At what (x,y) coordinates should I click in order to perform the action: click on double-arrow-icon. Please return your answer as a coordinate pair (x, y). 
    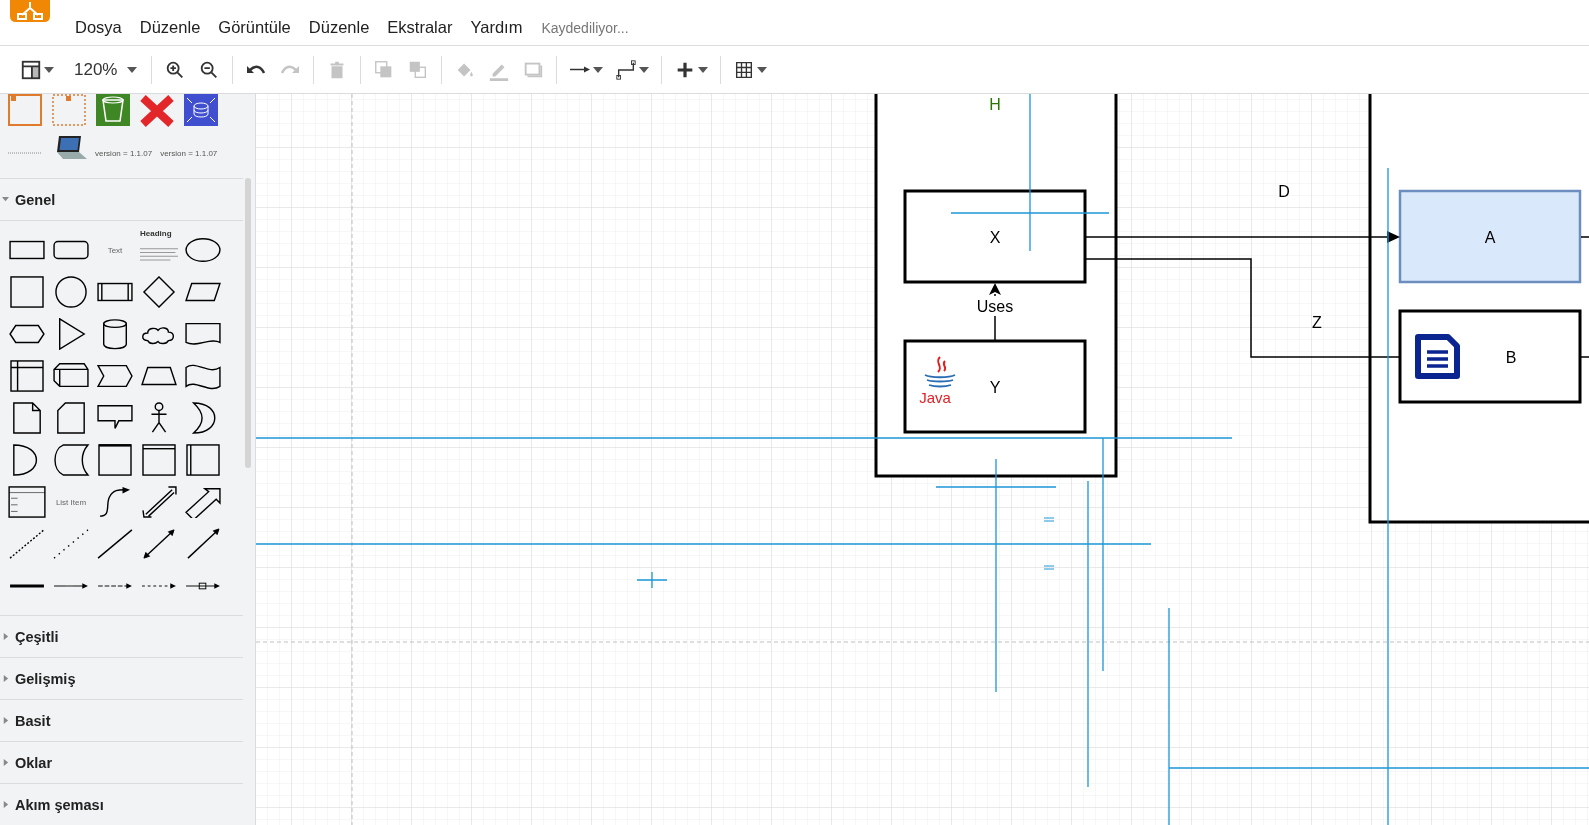
    Looking at the image, I should click on (159, 502).